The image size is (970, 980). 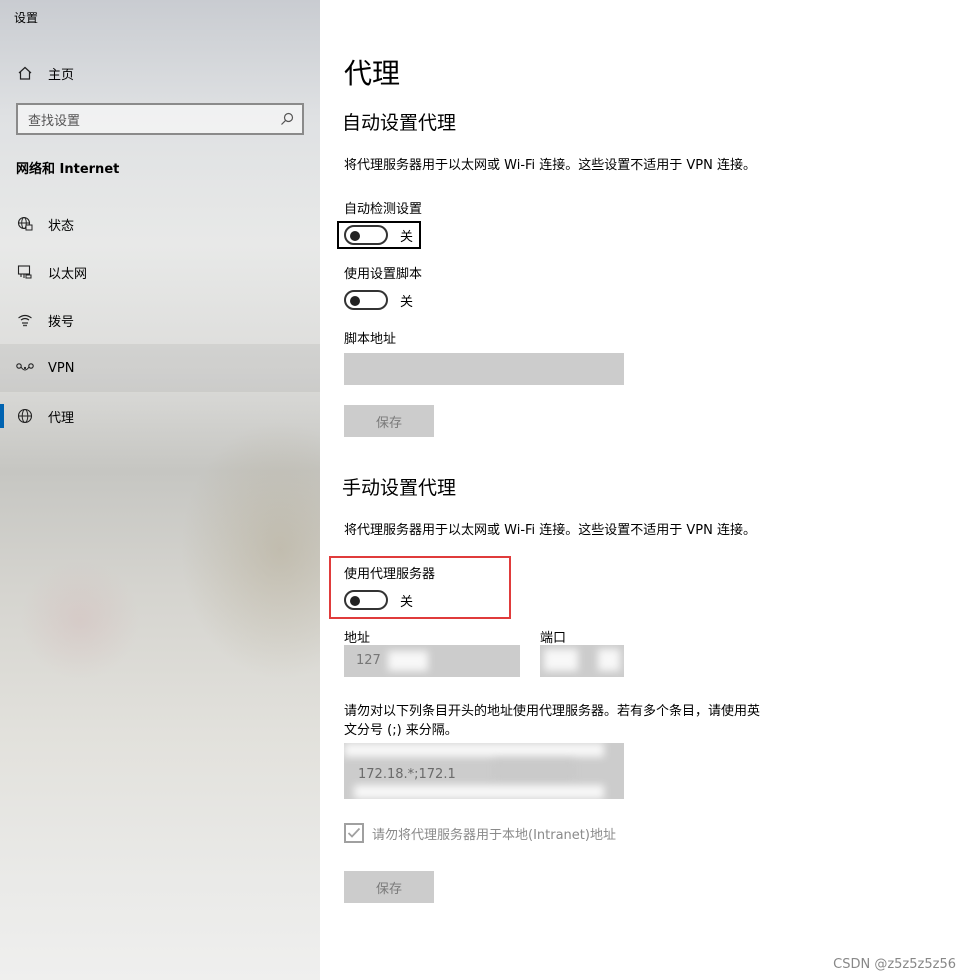 I want to click on vpn-icon, so click(x=25, y=368).